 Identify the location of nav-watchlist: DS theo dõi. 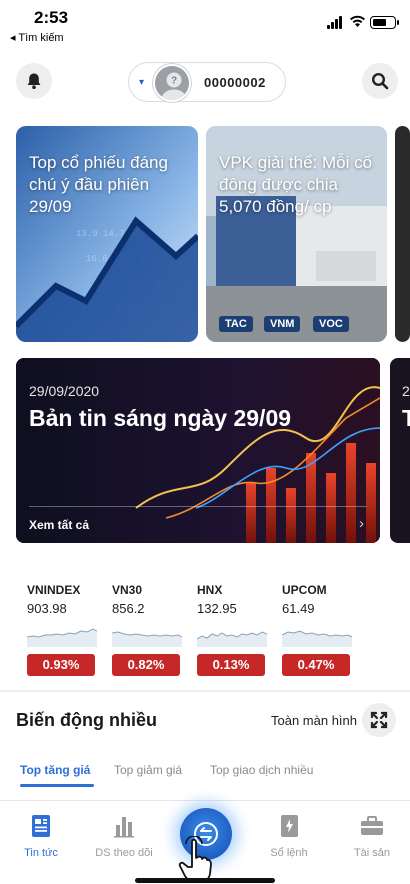
(124, 838).